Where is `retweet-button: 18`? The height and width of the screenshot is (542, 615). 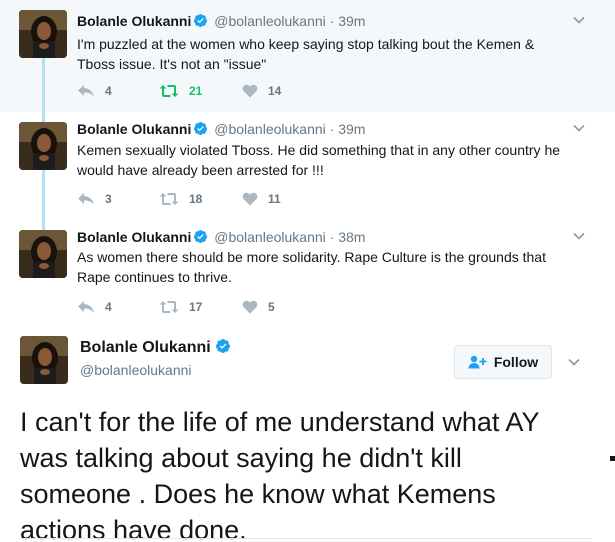
retweet-button: 18 is located at coordinates (180, 199).